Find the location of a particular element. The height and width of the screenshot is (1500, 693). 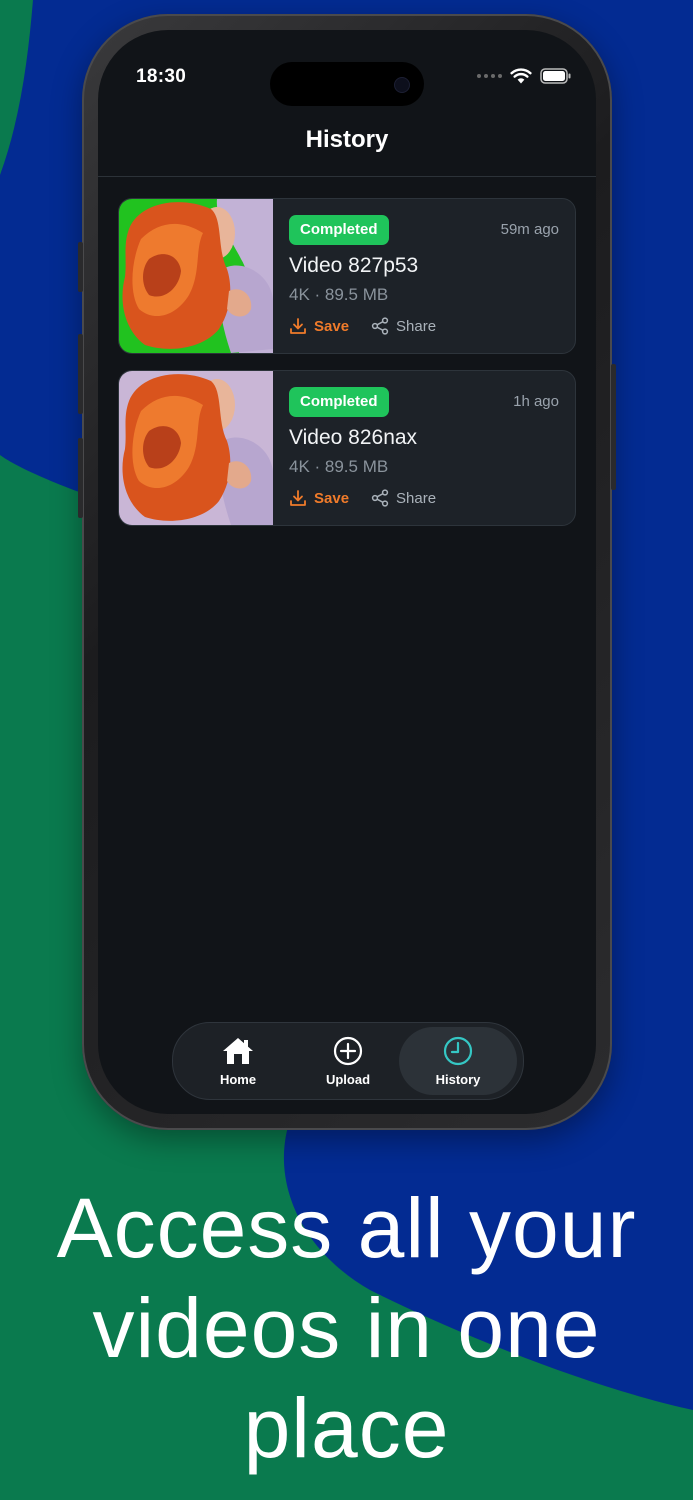

tab-upload: Upload is located at coordinates (348, 1061).